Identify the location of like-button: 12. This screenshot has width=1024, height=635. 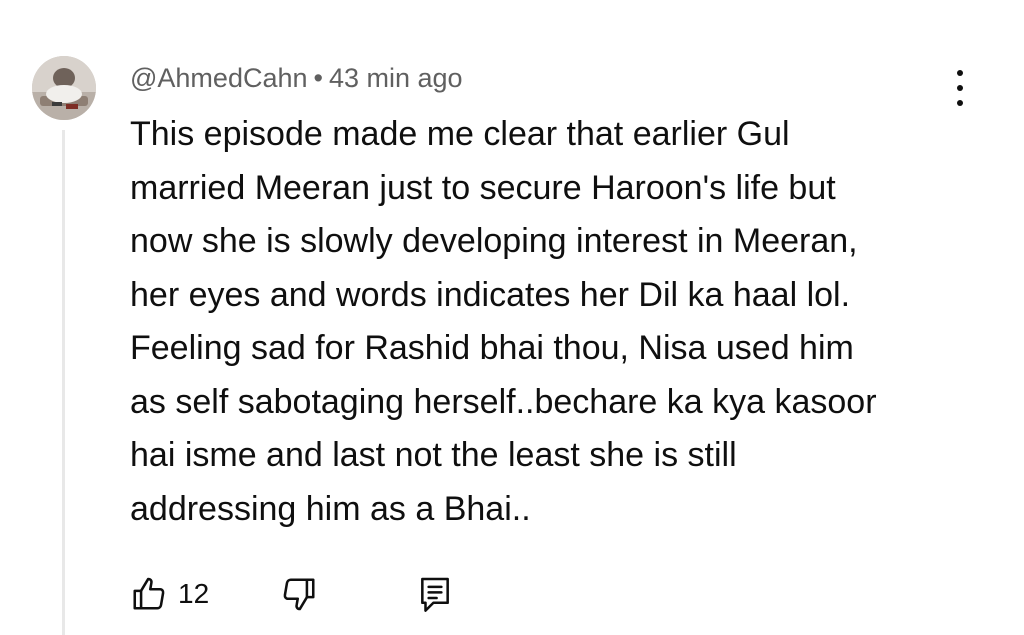
(190, 594).